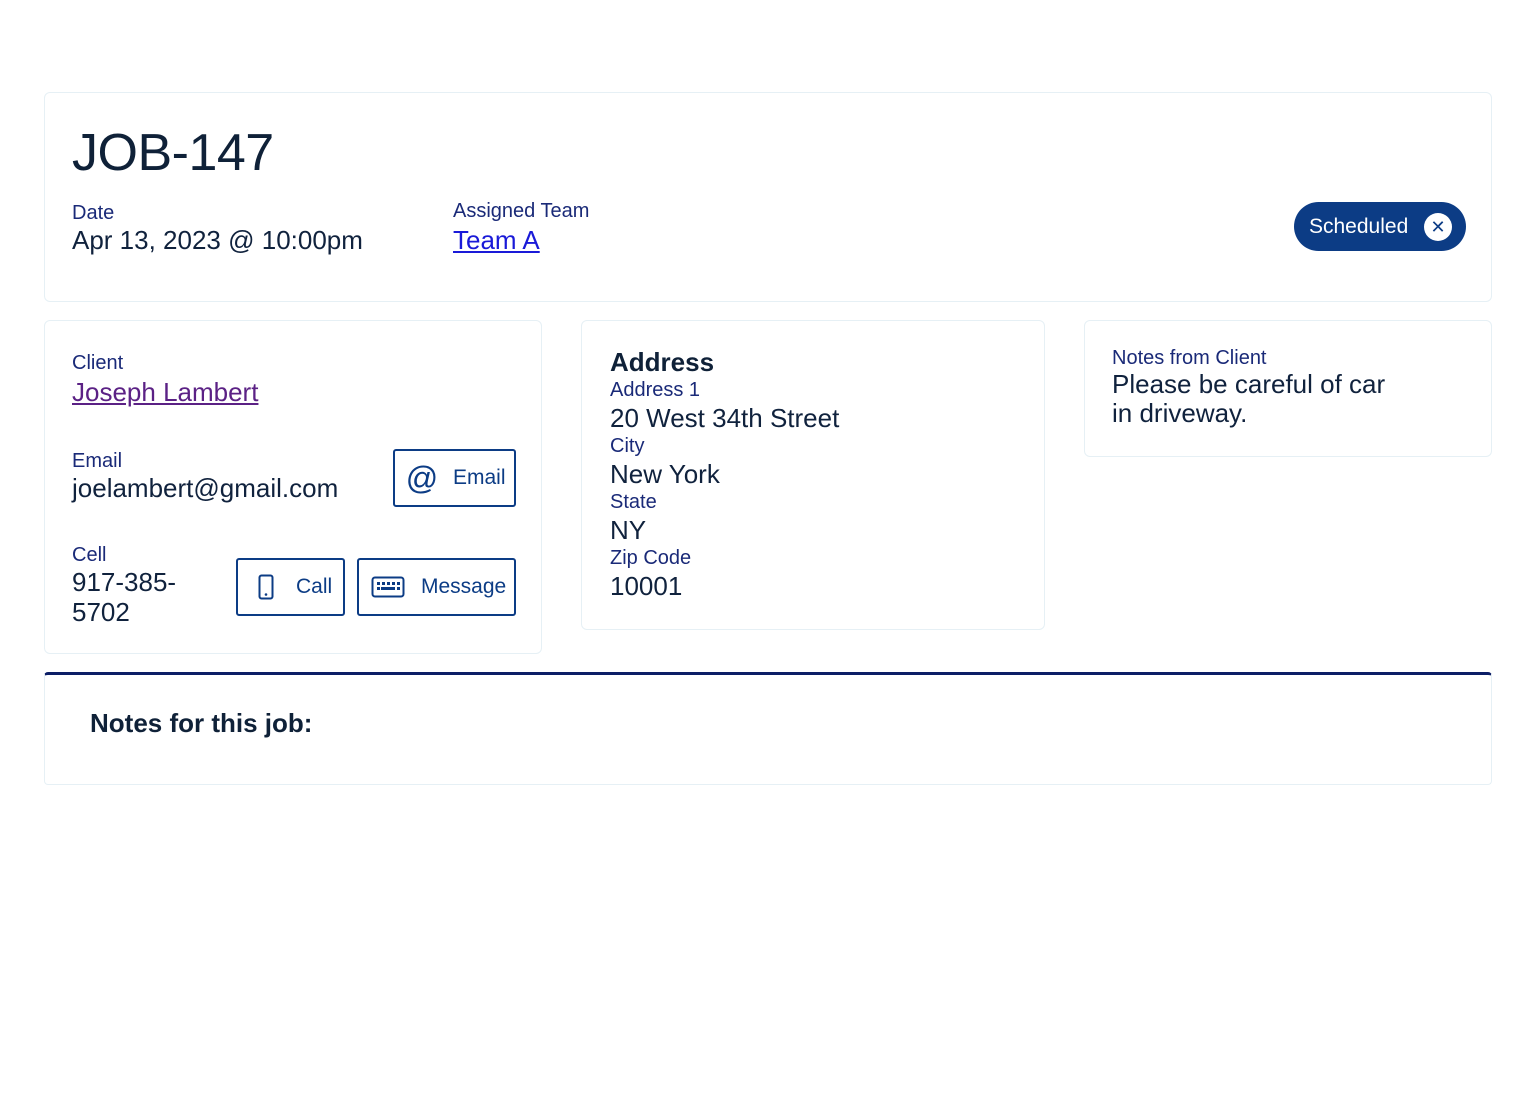 This screenshot has height=1093, width=1536. I want to click on assigned-team-link: Team A, so click(496, 240).